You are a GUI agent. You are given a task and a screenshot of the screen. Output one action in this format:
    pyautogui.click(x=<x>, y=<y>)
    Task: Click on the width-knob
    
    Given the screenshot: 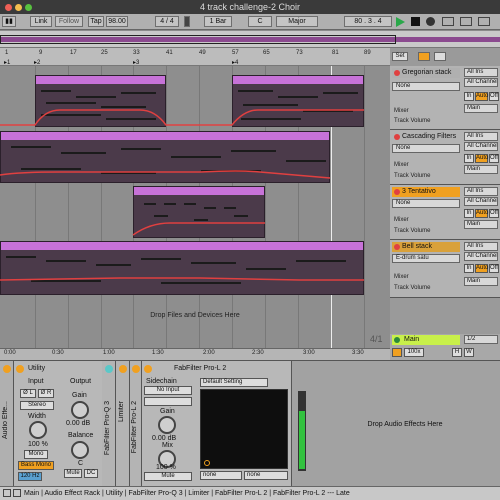 What is the action you would take?
    pyautogui.click(x=38, y=430)
    